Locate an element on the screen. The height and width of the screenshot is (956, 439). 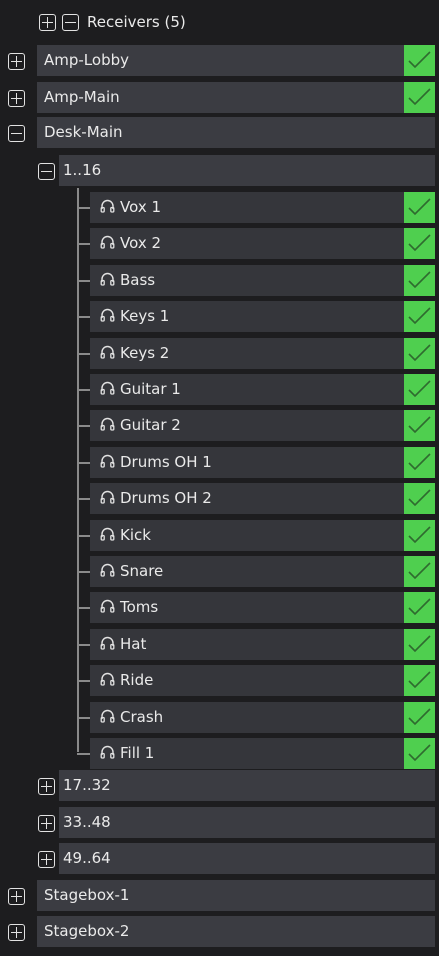
channel-row: Ride is located at coordinates (262, 680).